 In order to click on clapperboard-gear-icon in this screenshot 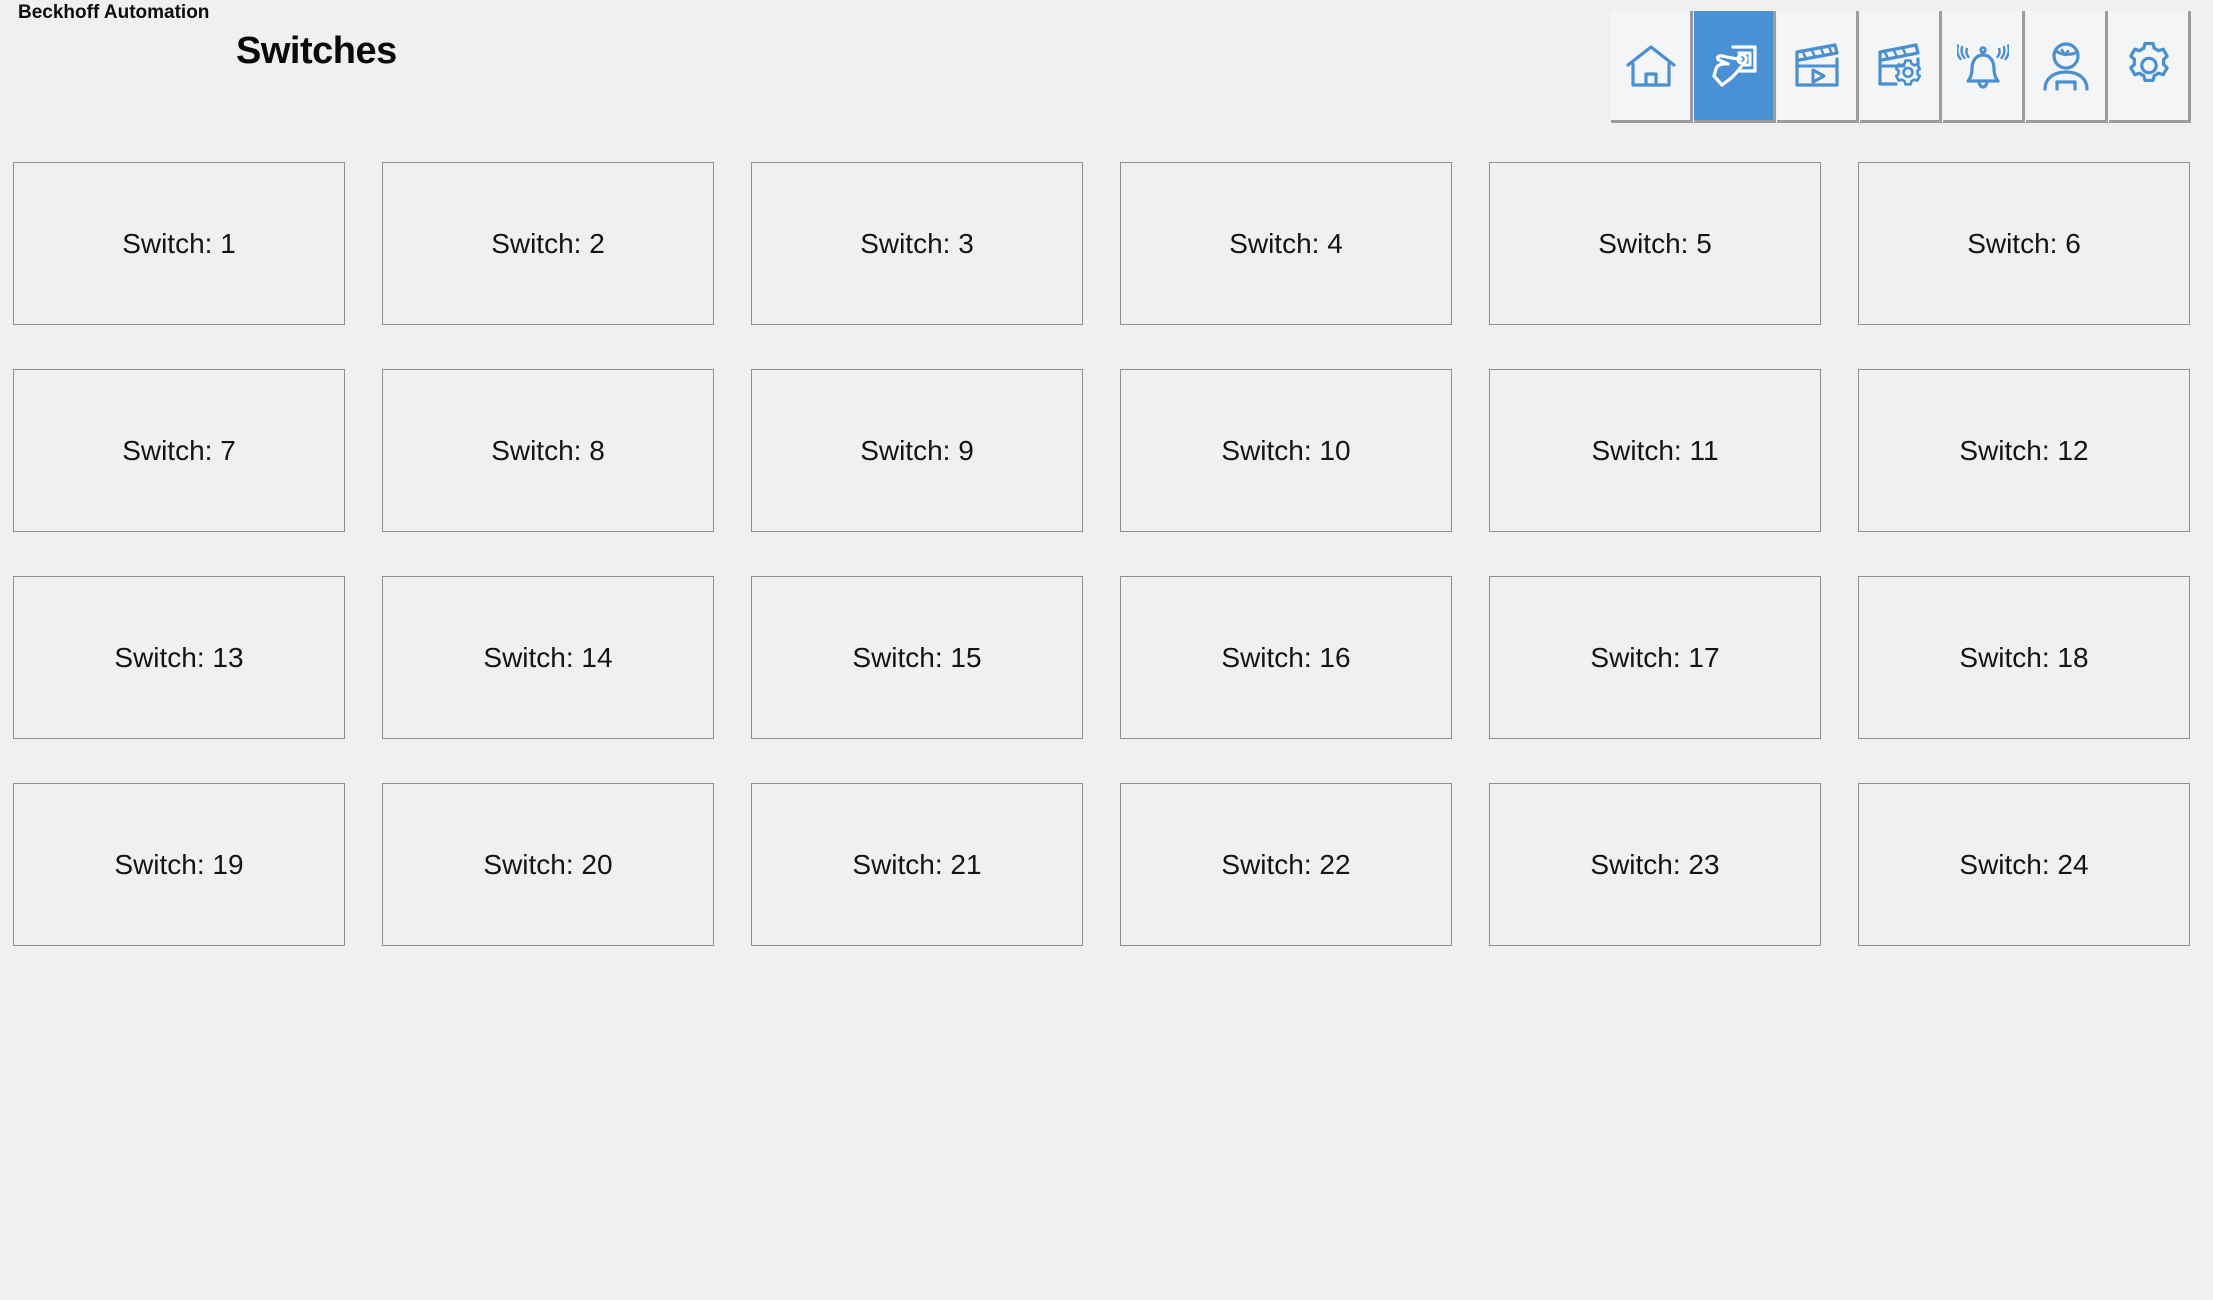, I will do `click(1900, 66)`.